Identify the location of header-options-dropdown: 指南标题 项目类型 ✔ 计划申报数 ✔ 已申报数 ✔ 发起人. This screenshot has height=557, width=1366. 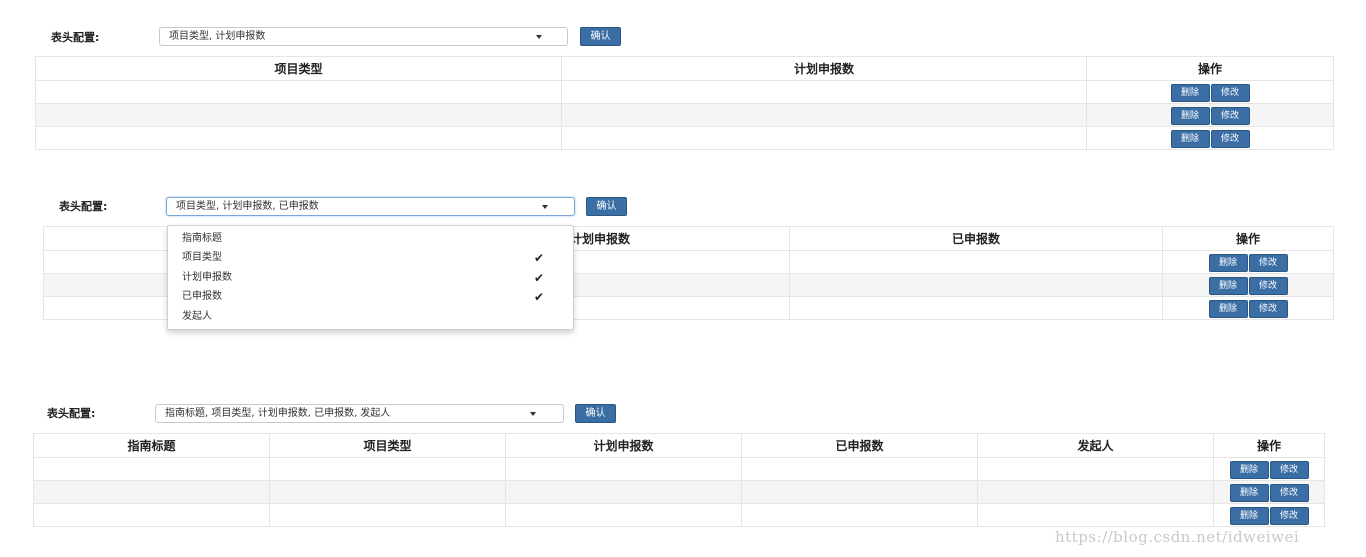
(370, 277).